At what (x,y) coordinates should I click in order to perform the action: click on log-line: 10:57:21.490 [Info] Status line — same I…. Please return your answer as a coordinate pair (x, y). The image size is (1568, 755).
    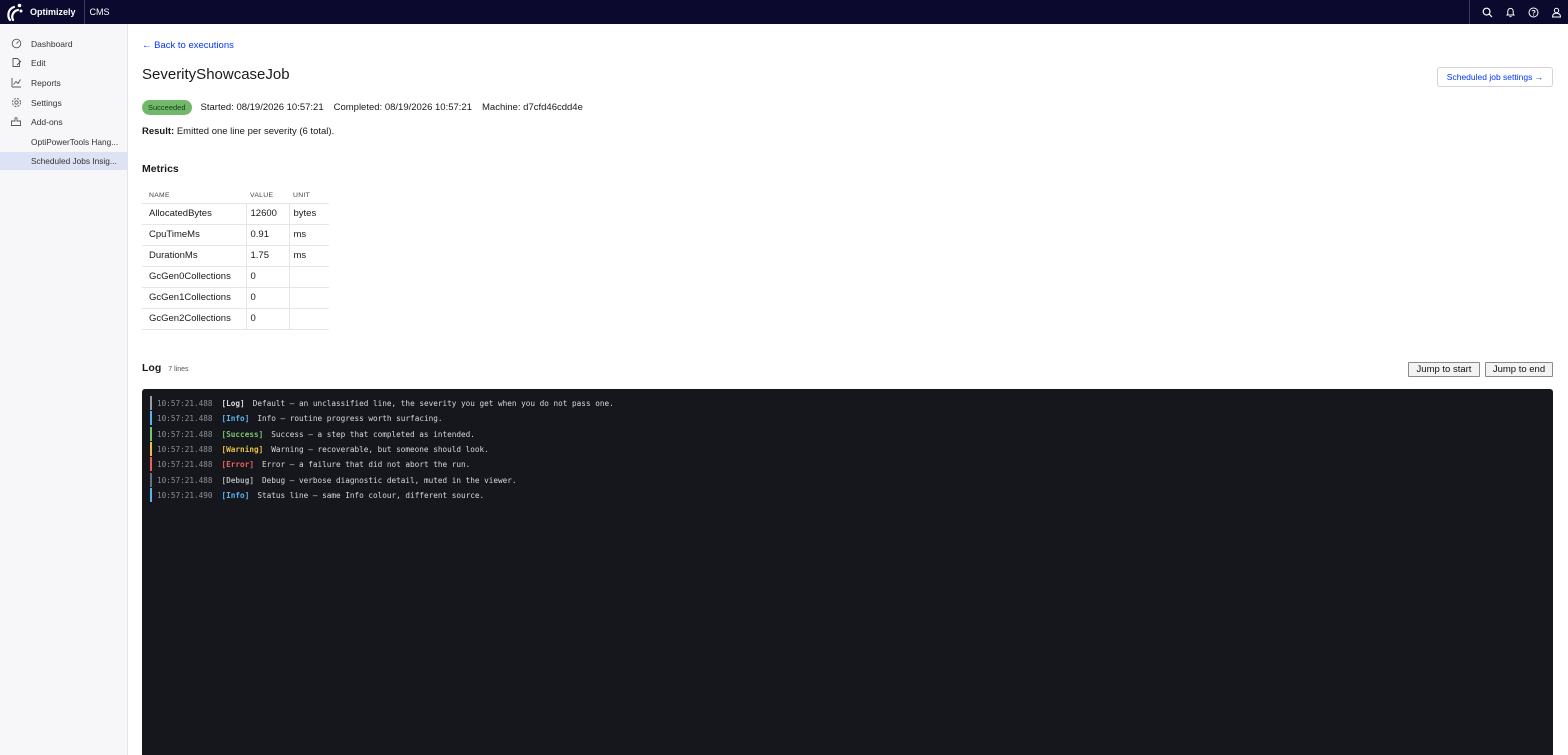
    Looking at the image, I should click on (317, 495).